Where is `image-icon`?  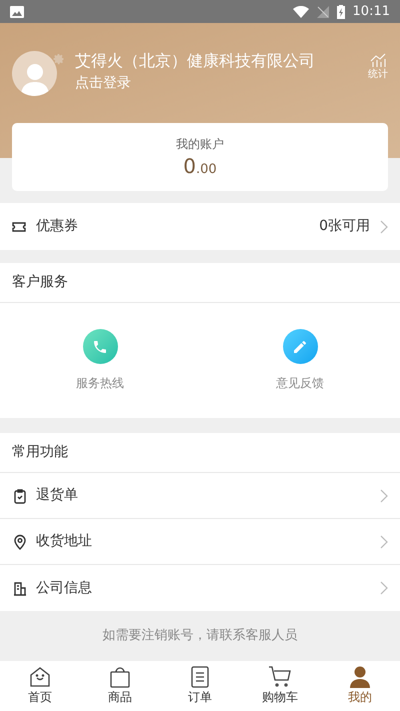 image-icon is located at coordinates (17, 12).